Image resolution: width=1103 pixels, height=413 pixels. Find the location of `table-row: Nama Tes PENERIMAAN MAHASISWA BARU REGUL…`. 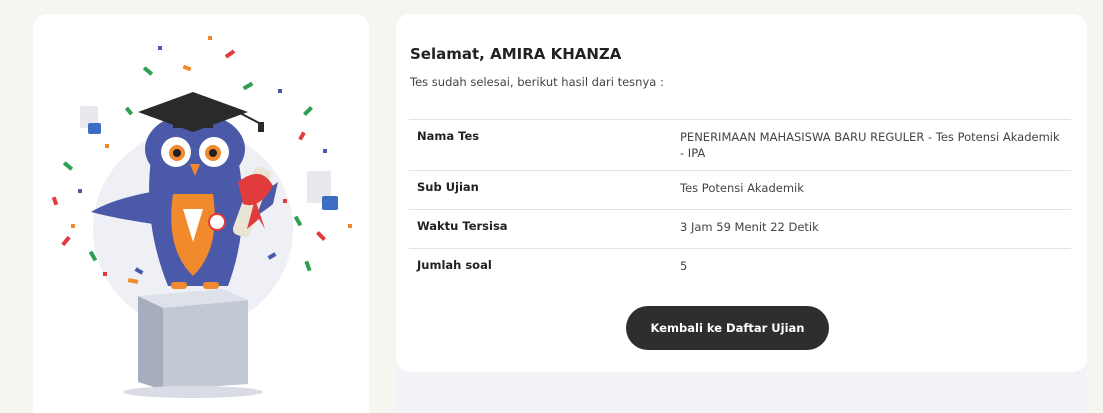

table-row: Nama Tes PENERIMAAN MAHASISWA BARU REGUL… is located at coordinates (740, 145).